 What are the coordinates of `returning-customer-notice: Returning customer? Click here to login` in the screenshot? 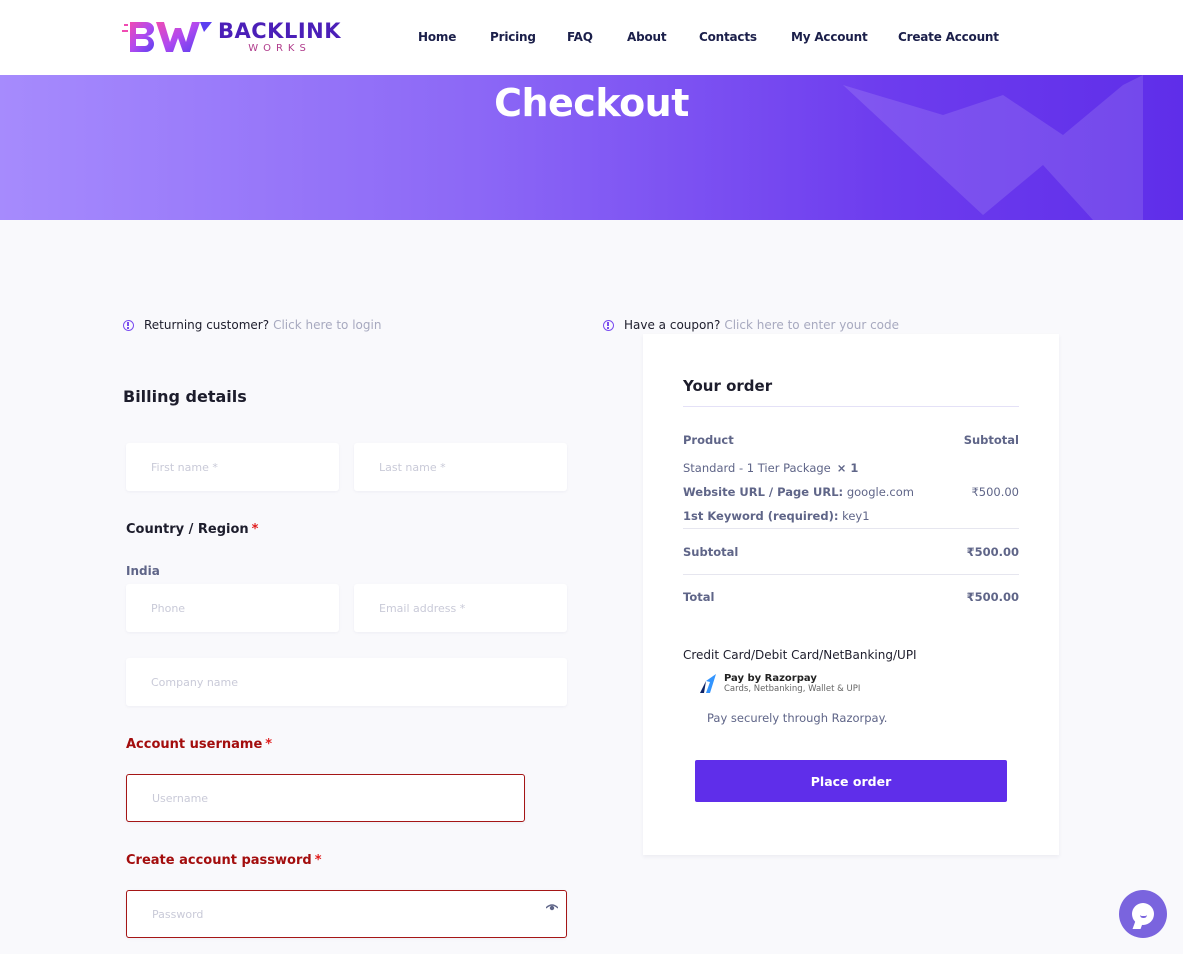 It's located at (252, 325).